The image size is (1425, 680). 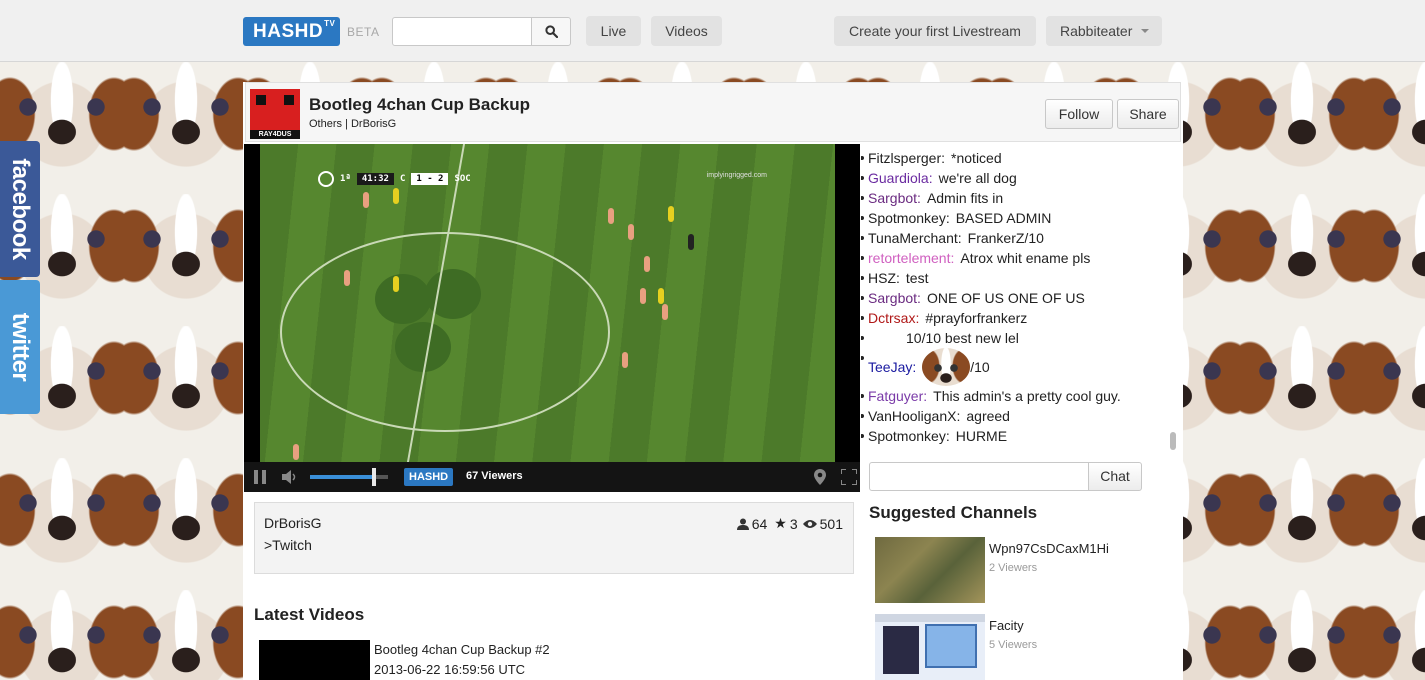 What do you see at coordinates (742, 524) in the screenshot?
I see `user-icon` at bounding box center [742, 524].